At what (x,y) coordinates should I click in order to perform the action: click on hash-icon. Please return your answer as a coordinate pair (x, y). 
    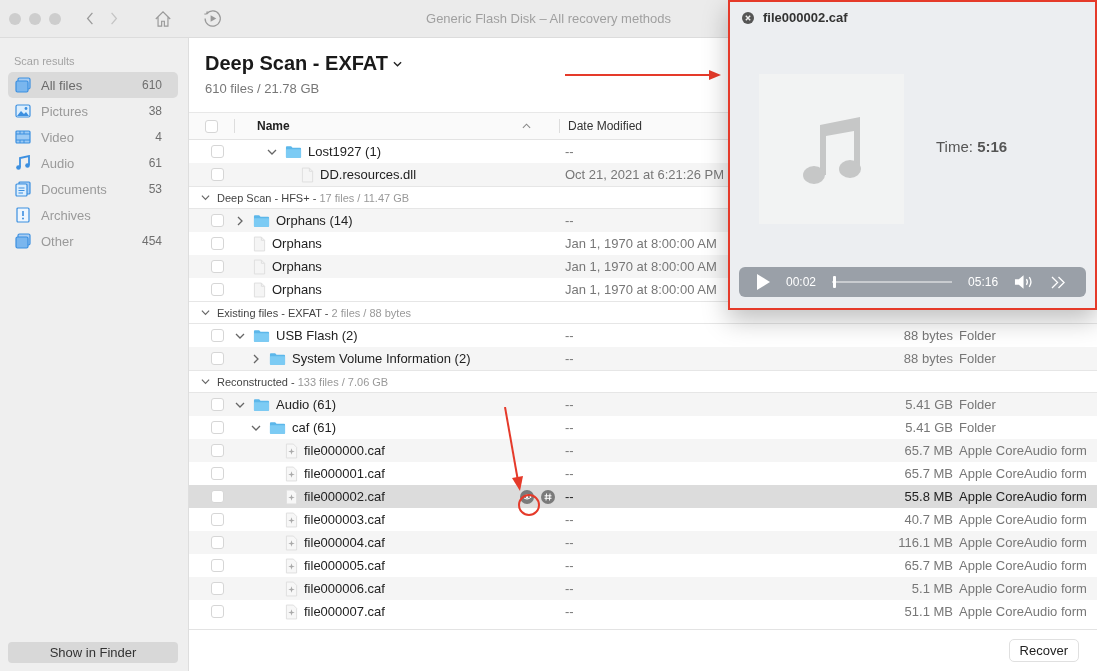
    Looking at the image, I should click on (548, 496).